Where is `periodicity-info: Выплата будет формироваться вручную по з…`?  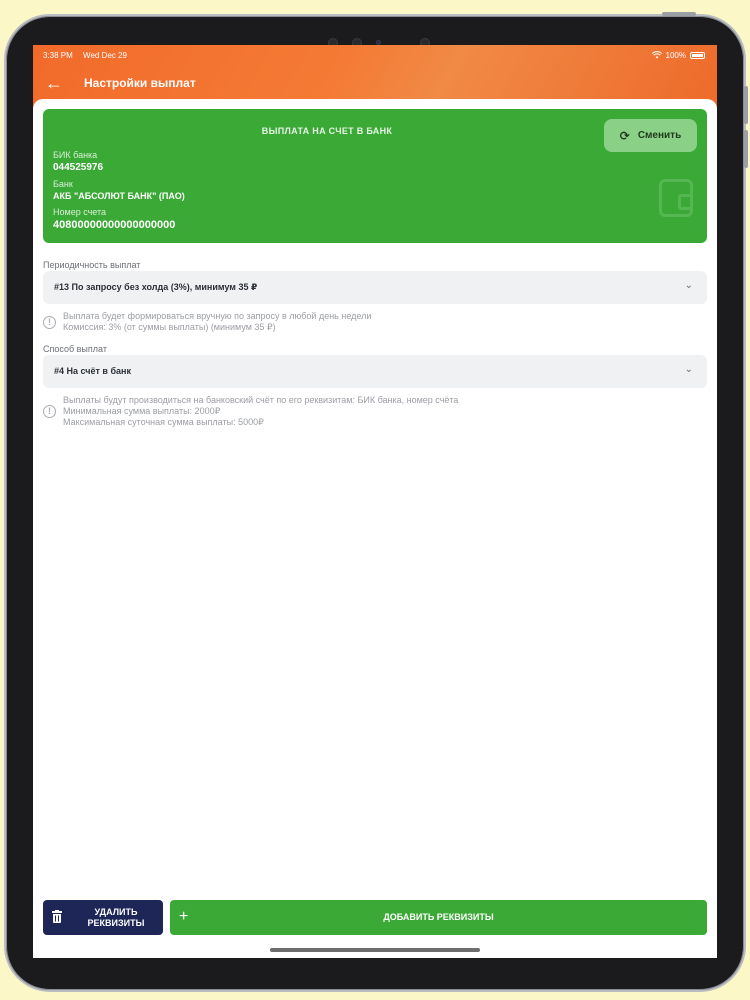
periodicity-info: Выплата будет формироваться вручную по з… is located at coordinates (217, 322).